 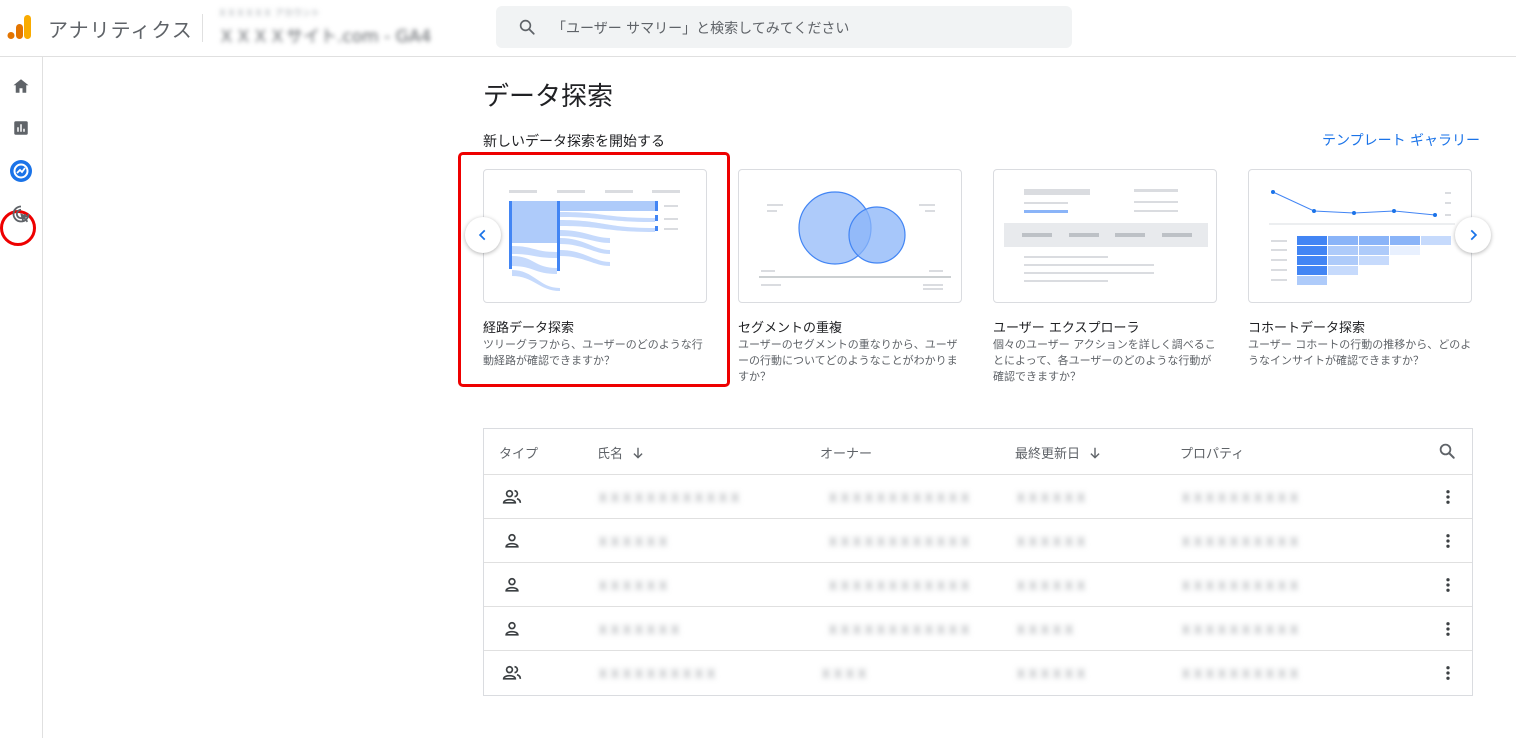 I want to click on search-icon, so click(x=527, y=27).